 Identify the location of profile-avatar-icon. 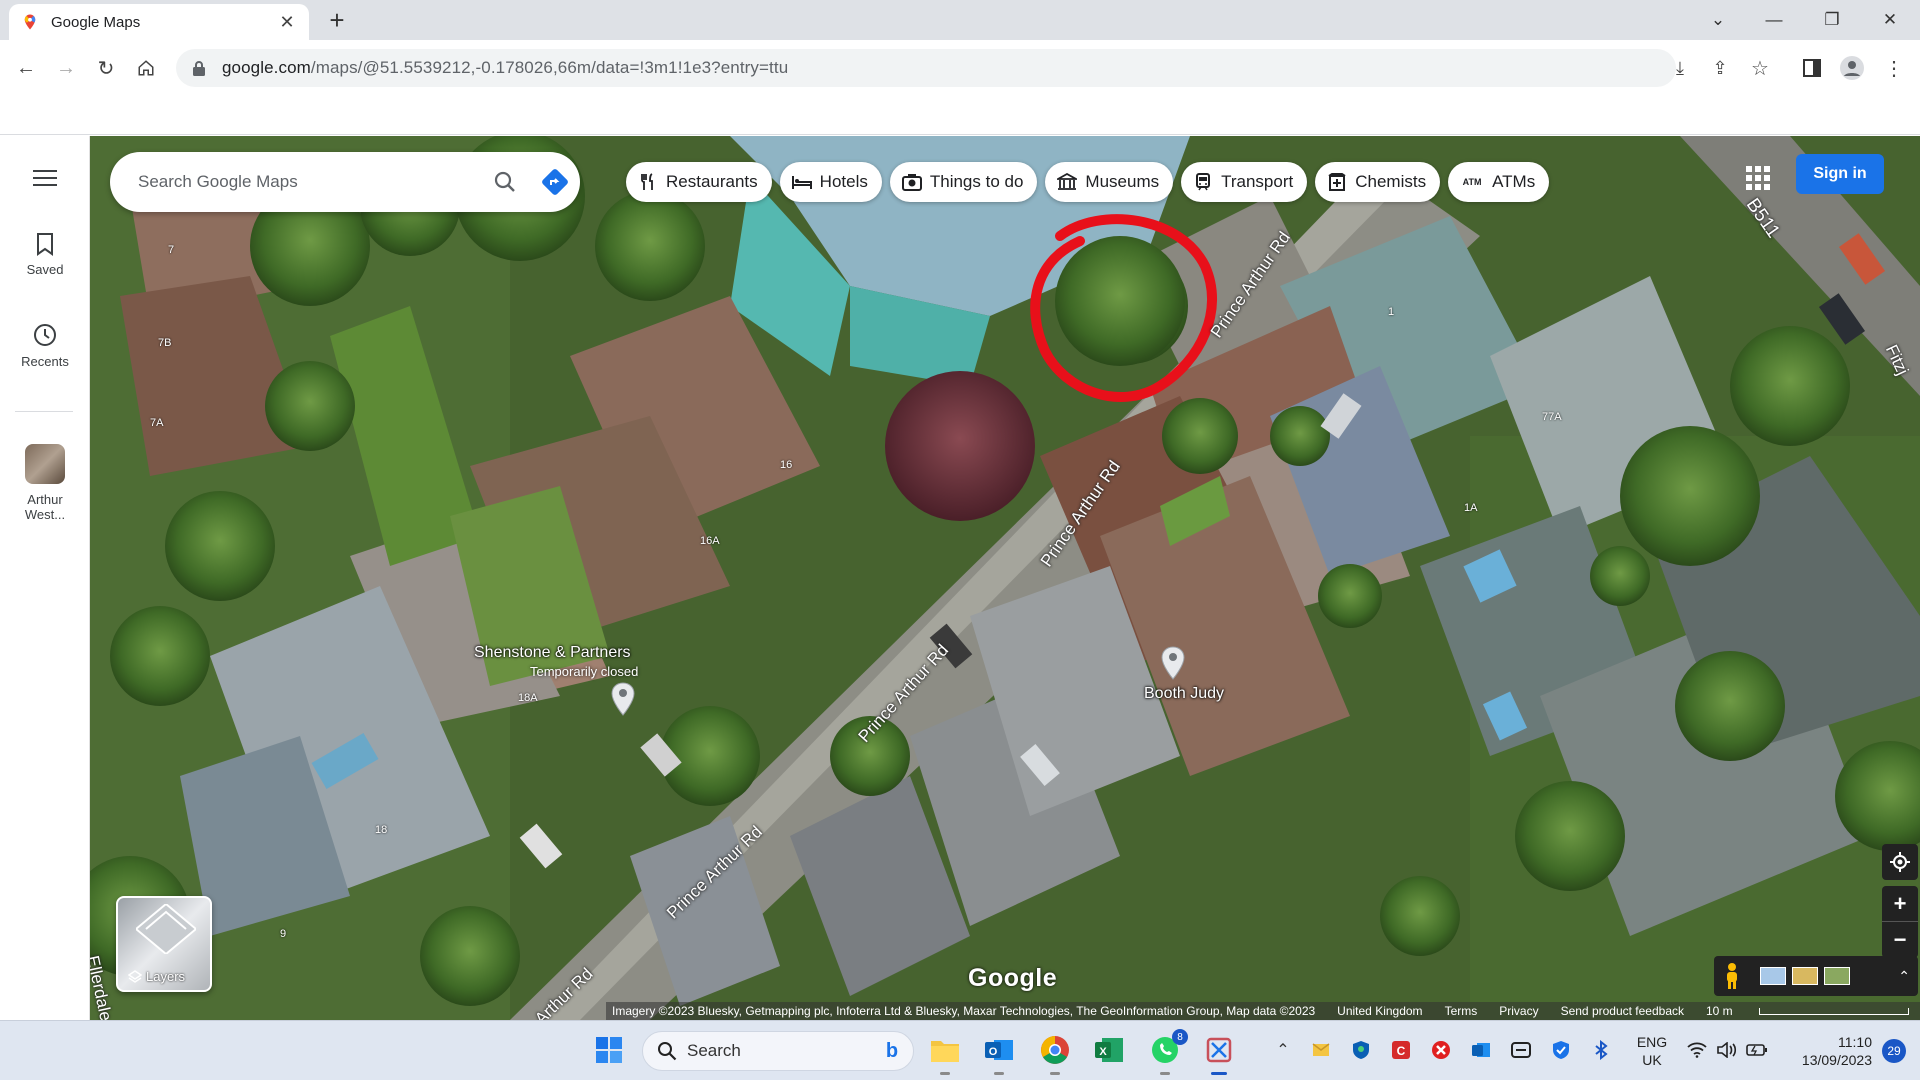
(1852, 68).